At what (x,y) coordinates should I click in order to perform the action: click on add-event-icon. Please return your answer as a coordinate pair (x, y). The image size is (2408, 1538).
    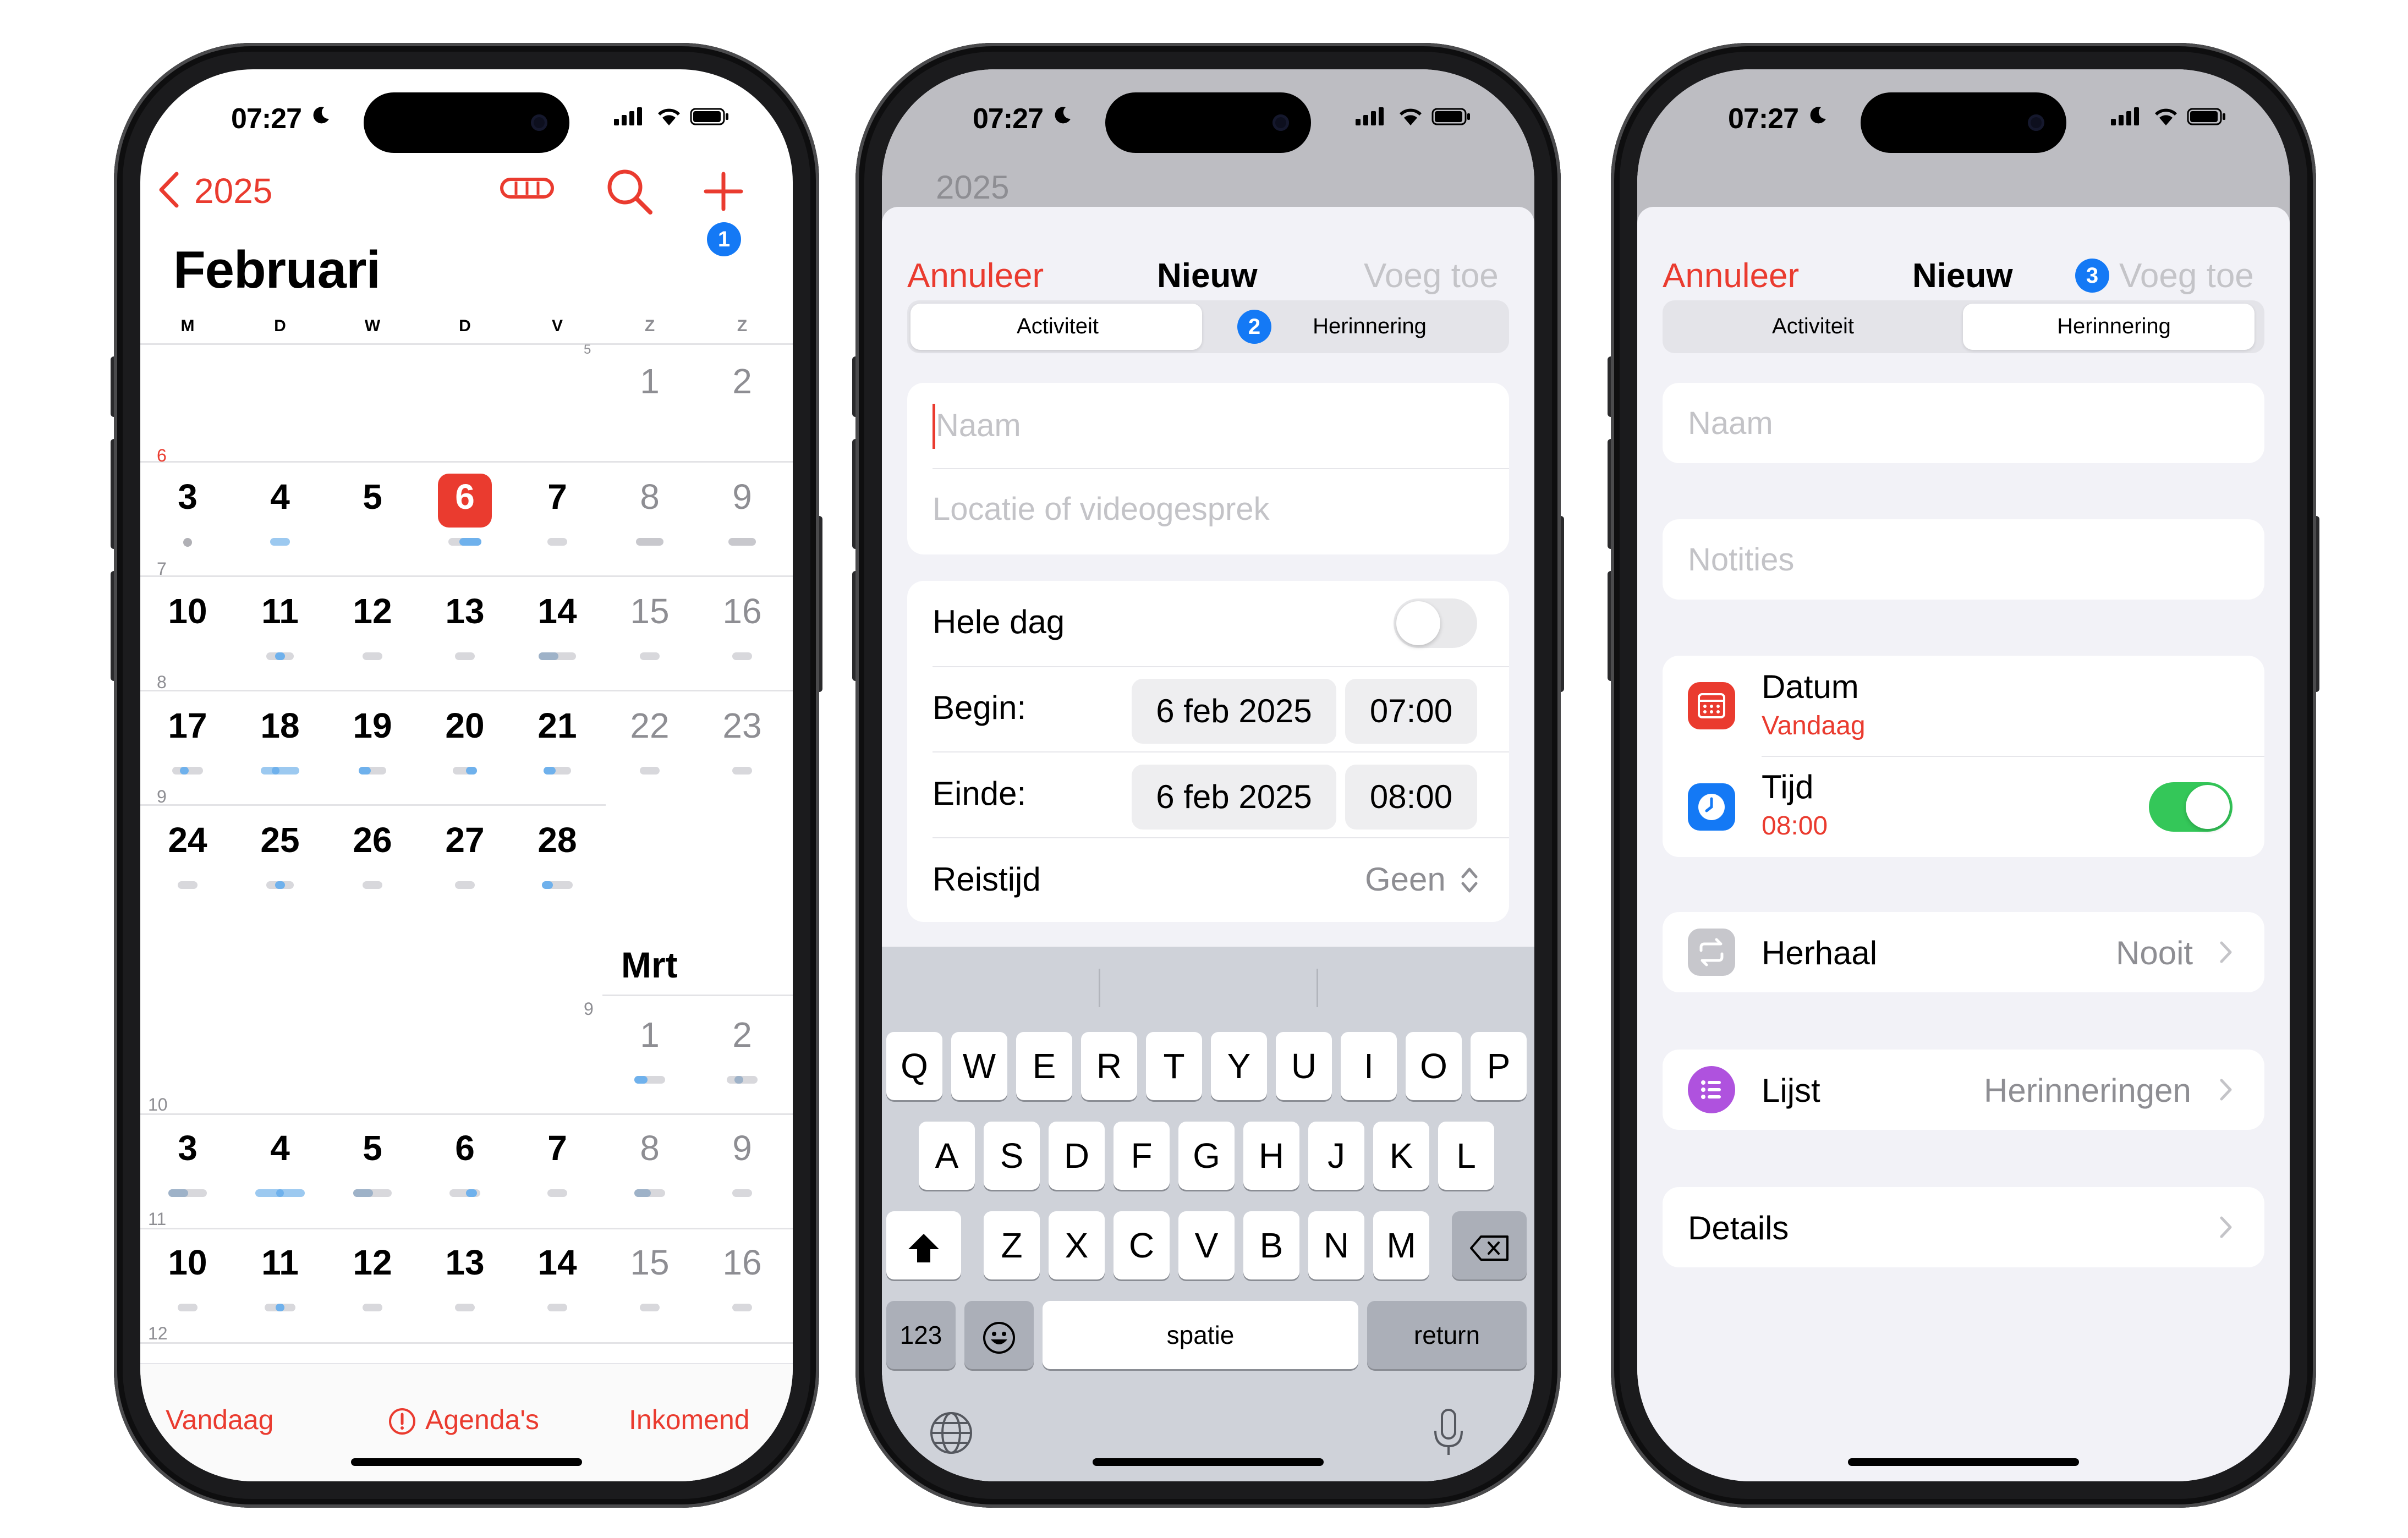
    Looking at the image, I should click on (723, 191).